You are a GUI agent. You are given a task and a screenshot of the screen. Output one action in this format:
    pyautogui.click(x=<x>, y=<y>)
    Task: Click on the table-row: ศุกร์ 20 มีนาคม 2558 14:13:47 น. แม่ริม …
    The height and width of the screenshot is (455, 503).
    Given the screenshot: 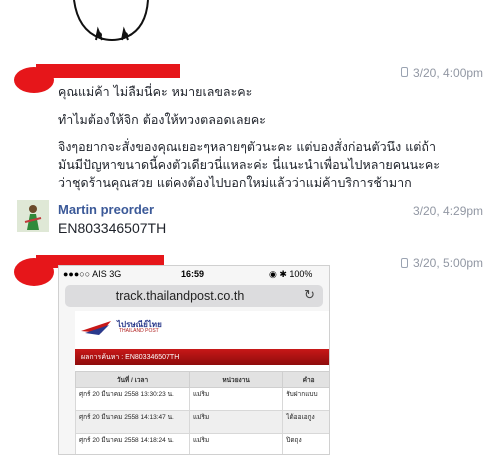 What is the action you would take?
    pyautogui.click(x=202, y=422)
    